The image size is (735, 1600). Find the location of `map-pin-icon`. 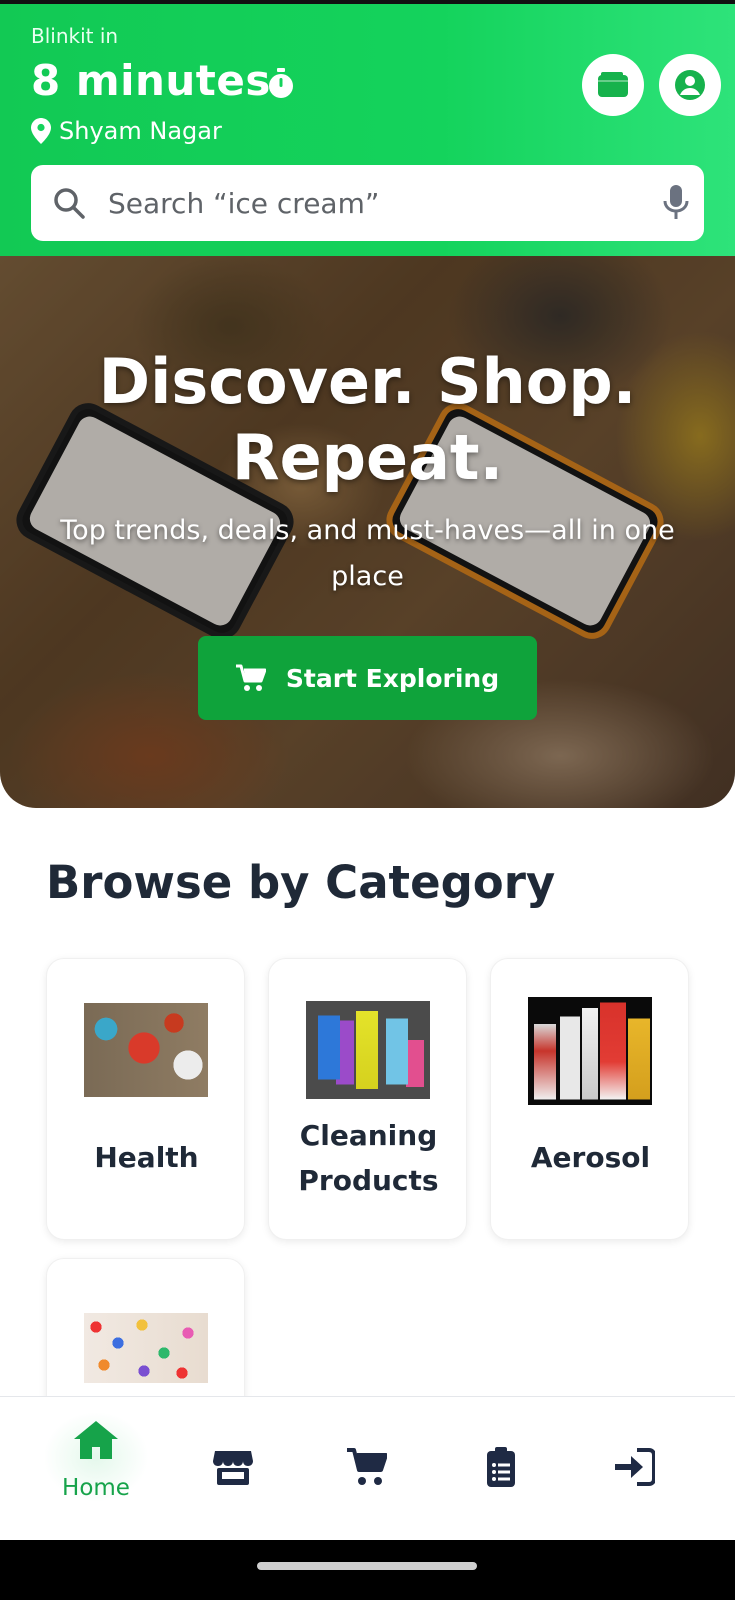

map-pin-icon is located at coordinates (41, 131).